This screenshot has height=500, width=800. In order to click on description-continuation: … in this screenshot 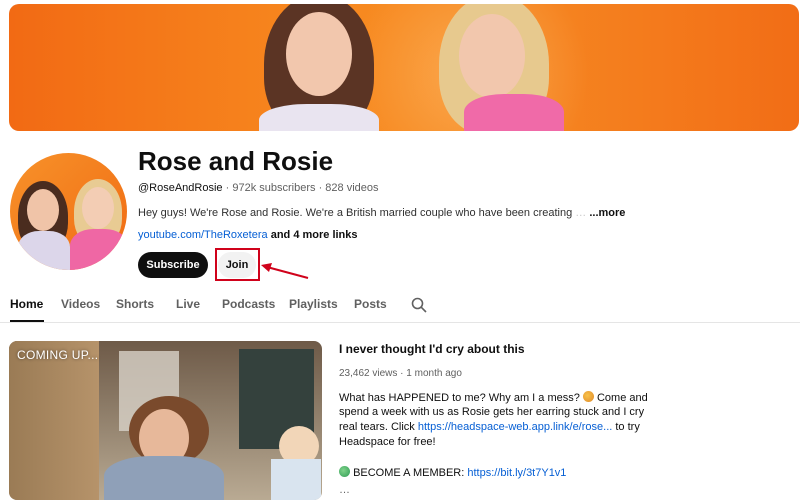, I will do `click(344, 490)`.